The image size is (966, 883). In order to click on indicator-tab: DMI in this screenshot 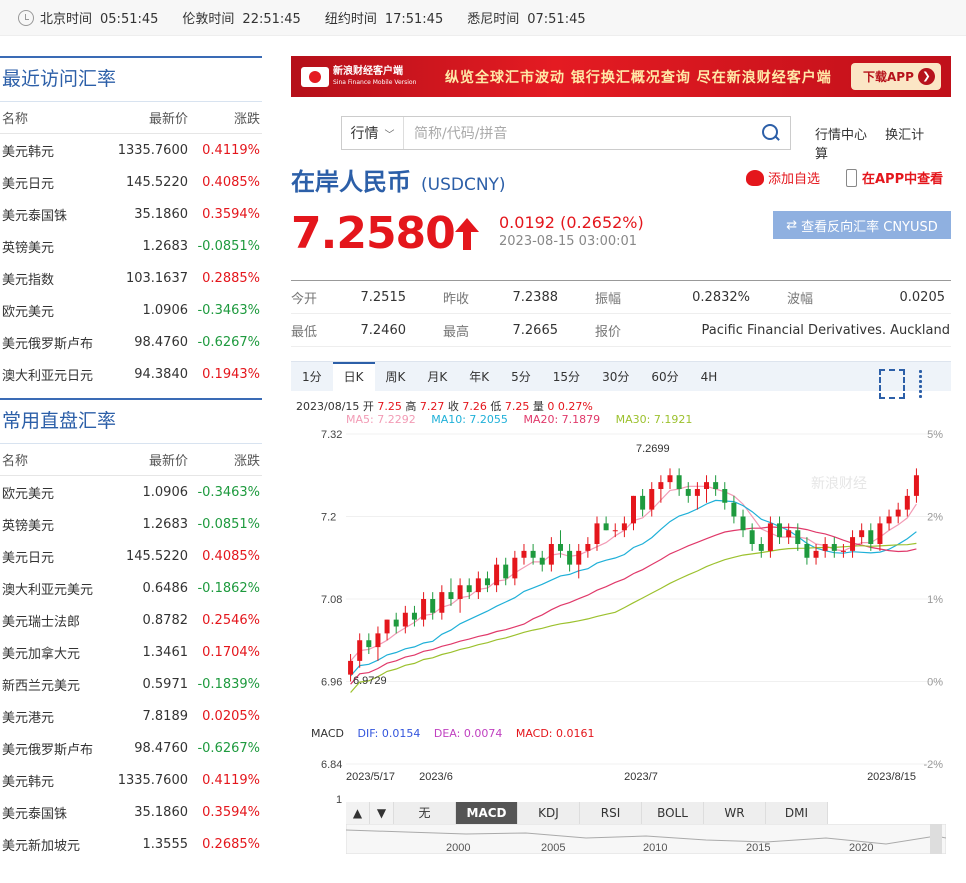, I will do `click(797, 813)`.